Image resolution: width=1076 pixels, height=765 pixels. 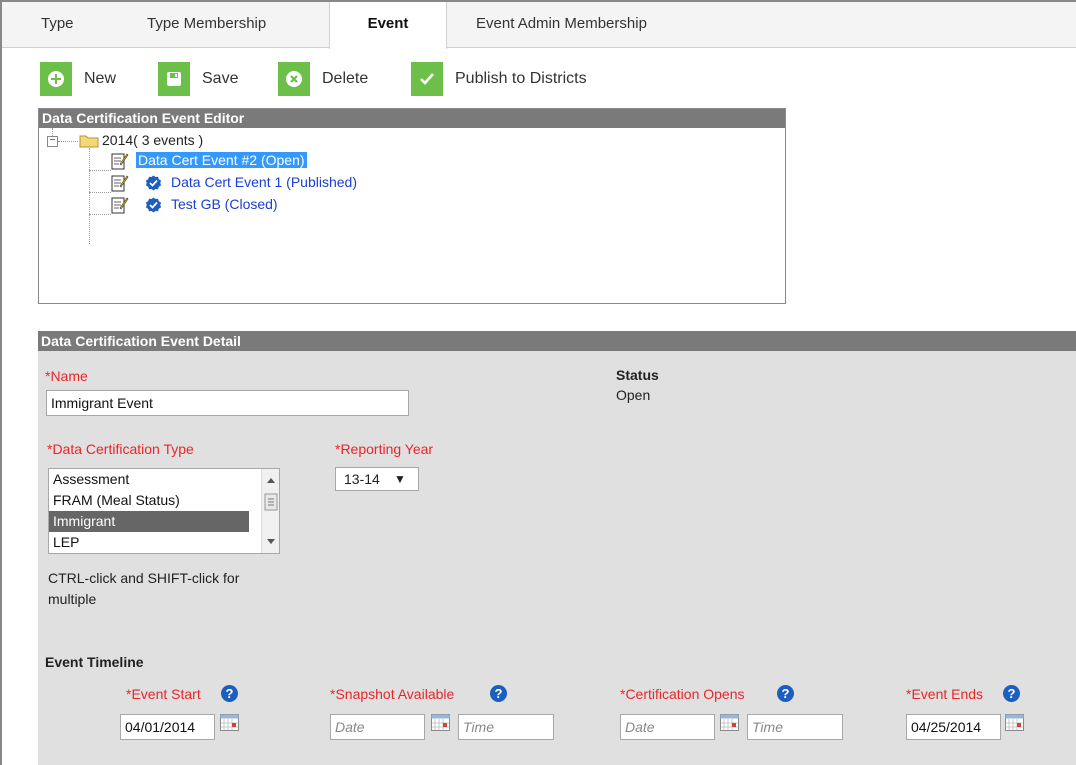 I want to click on reporting-year-select: 13-14 ▼, so click(x=377, y=479).